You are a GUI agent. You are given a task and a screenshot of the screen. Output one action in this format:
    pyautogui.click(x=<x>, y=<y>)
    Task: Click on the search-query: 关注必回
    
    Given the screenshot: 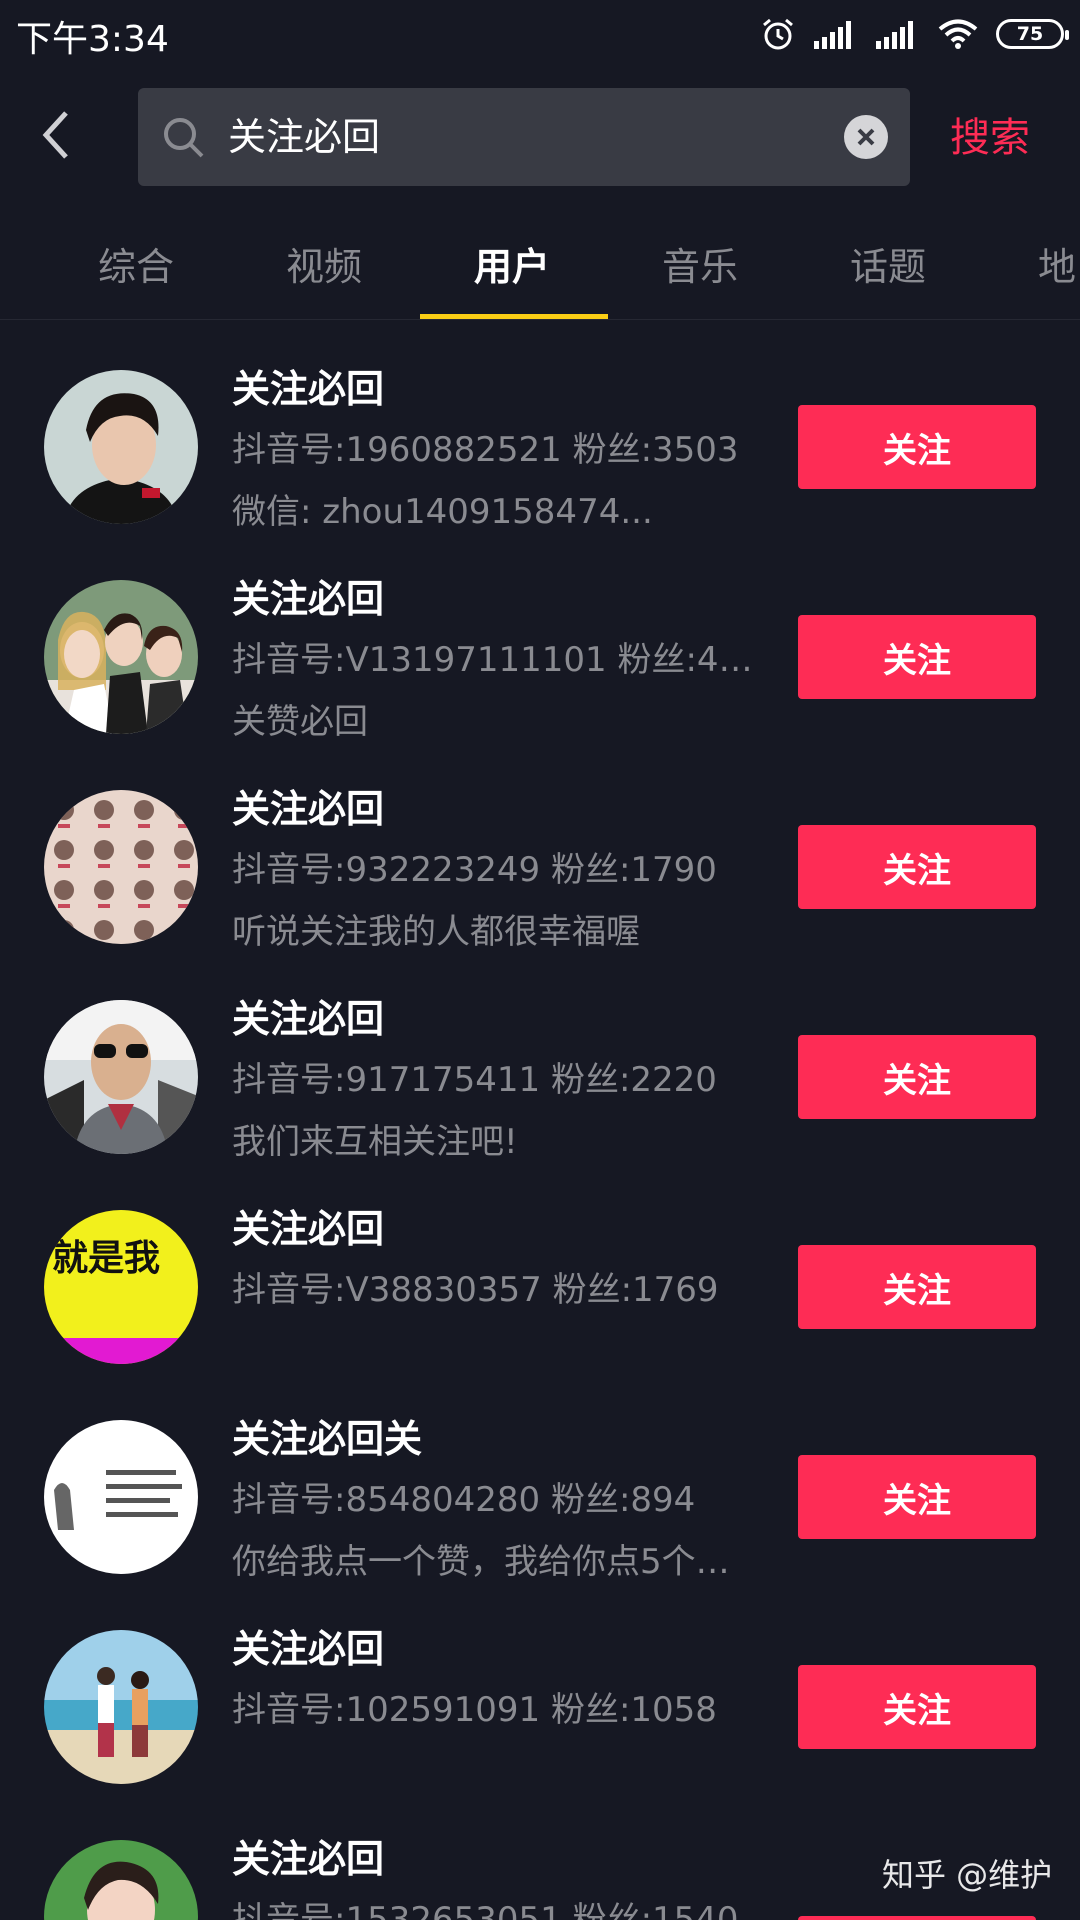 What is the action you would take?
    pyautogui.click(x=304, y=137)
    